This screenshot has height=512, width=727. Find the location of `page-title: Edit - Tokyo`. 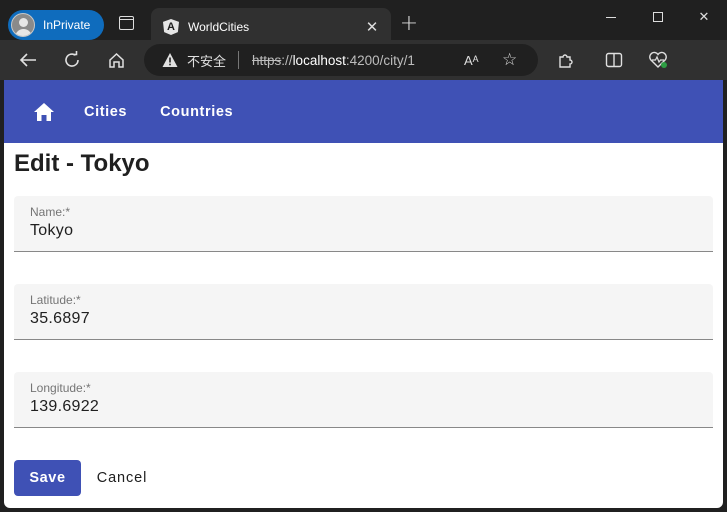

page-title: Edit - Tokyo is located at coordinates (82, 163).